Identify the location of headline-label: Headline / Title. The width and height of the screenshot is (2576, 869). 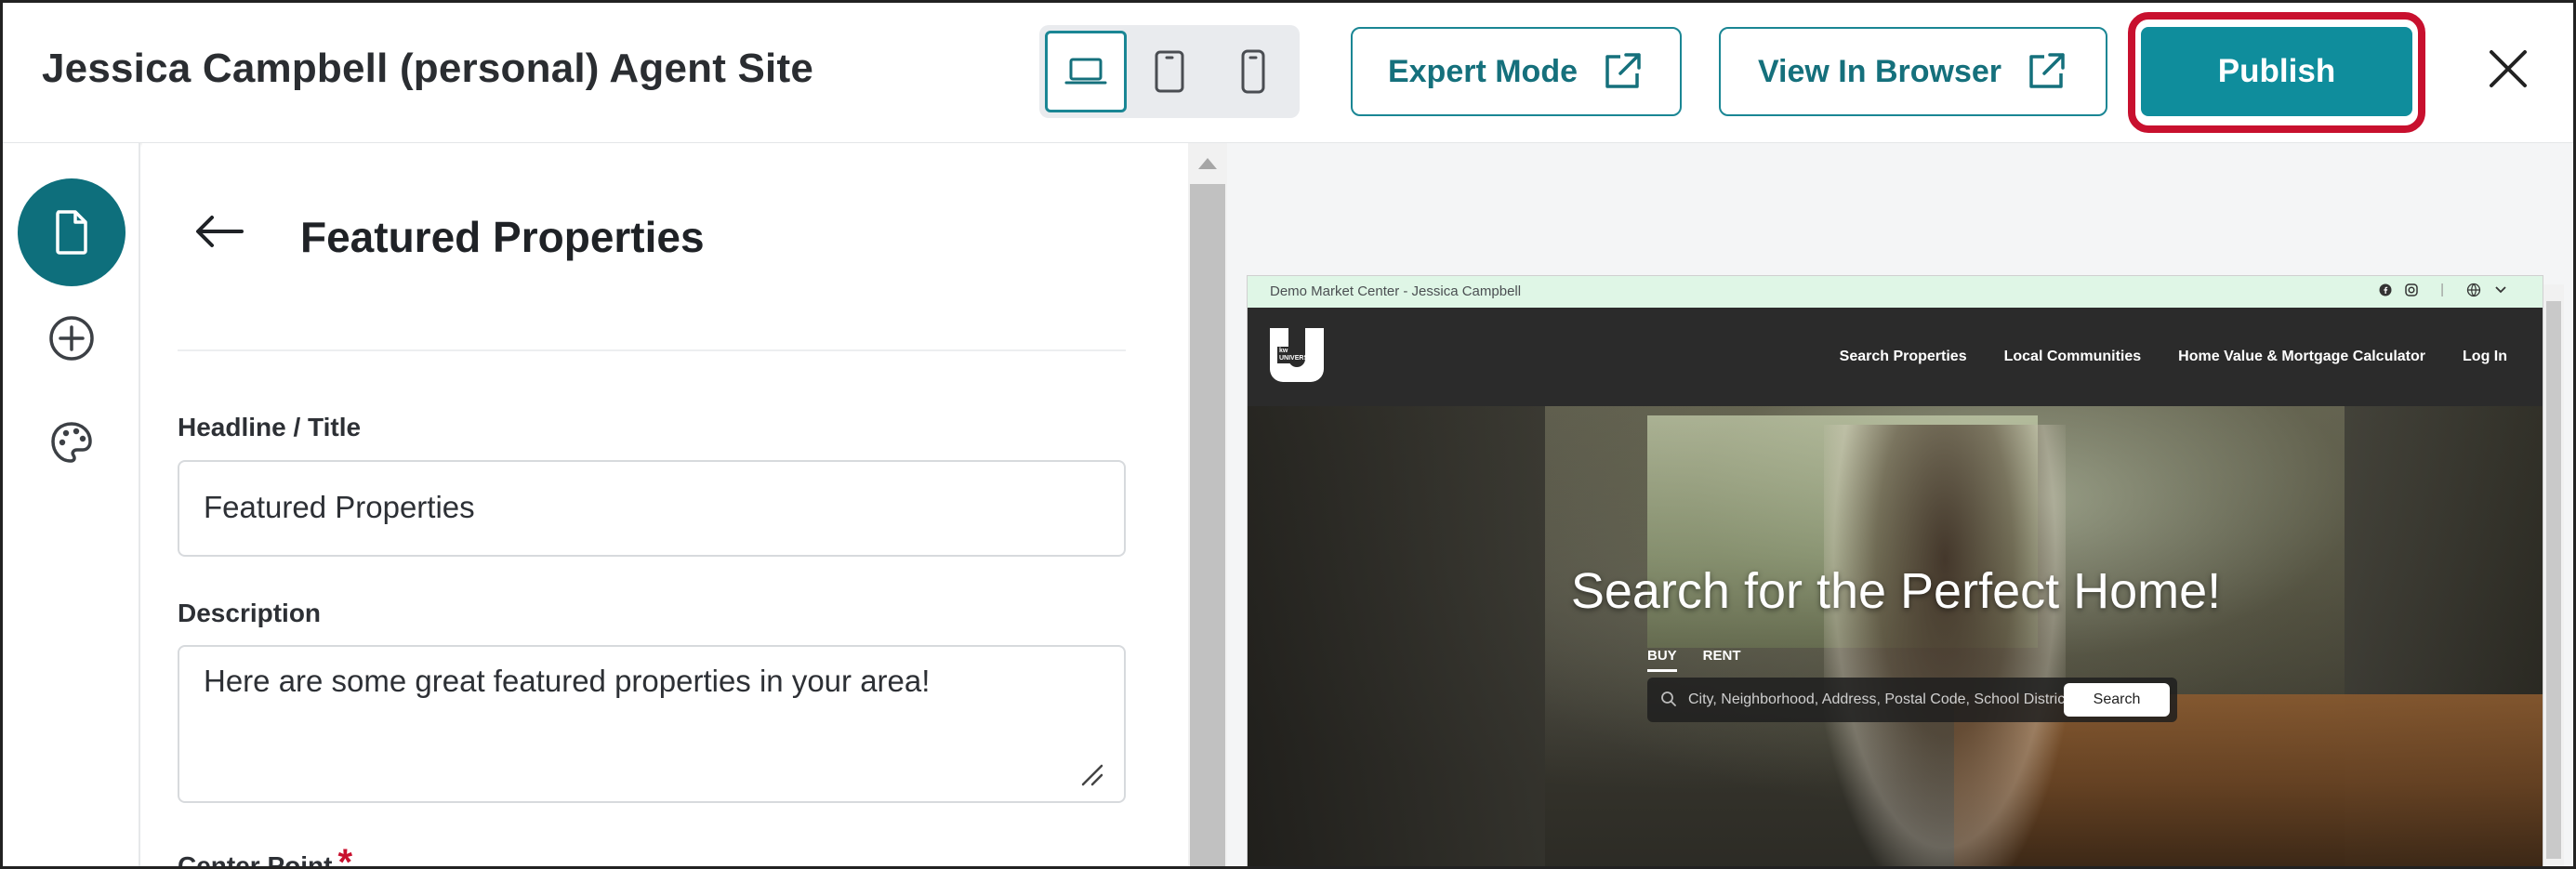
(270, 427).